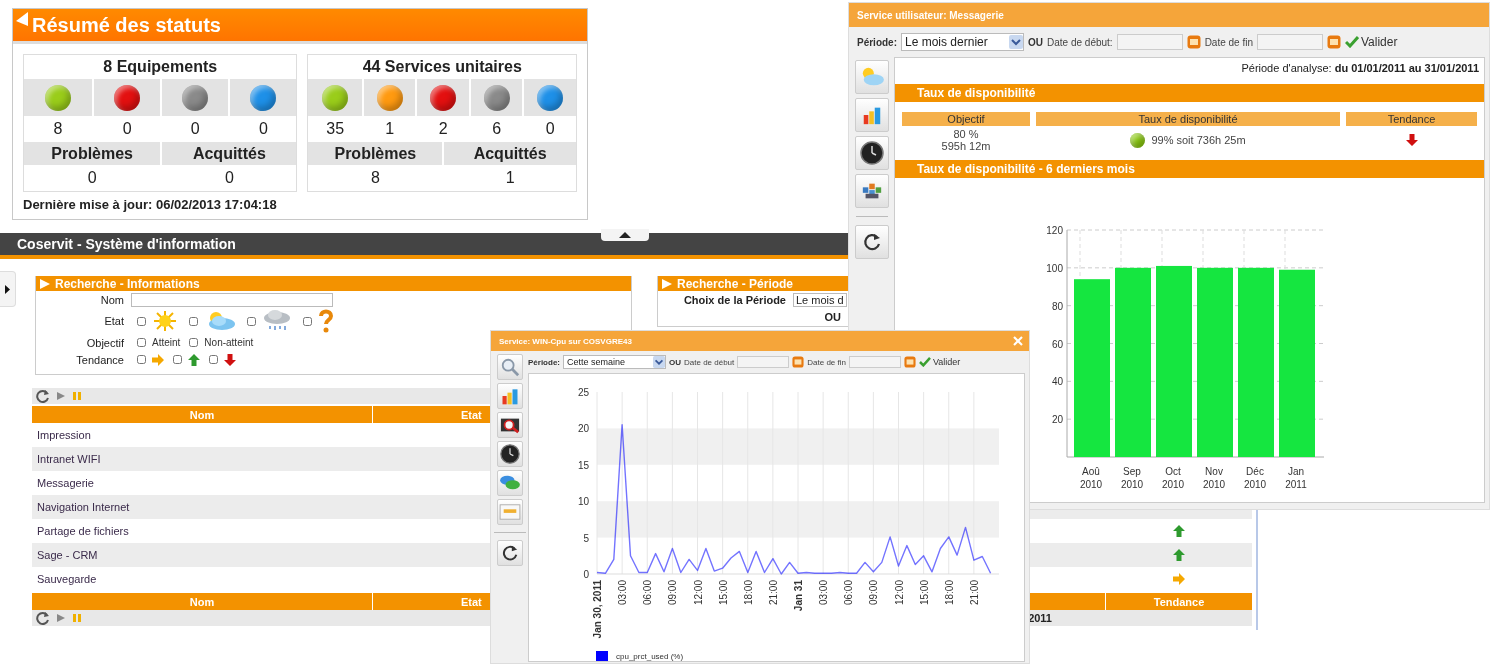  What do you see at coordinates (1411, 119) in the screenshot?
I see `column-header: Tendance` at bounding box center [1411, 119].